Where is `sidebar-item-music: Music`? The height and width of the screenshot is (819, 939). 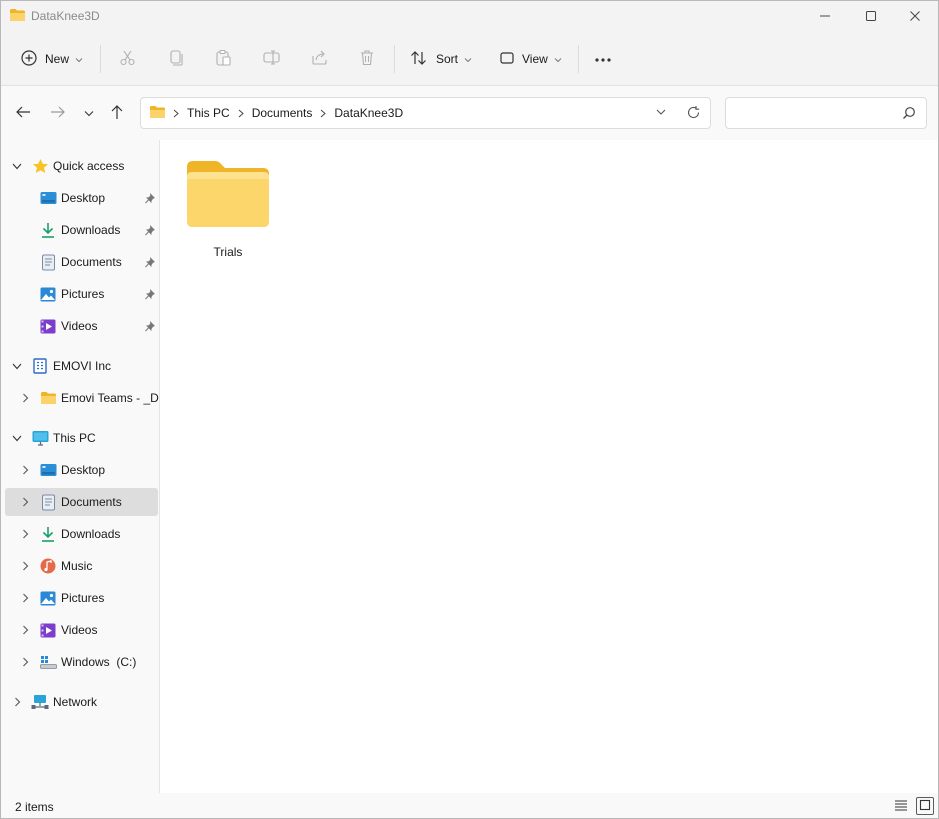 sidebar-item-music: Music is located at coordinates (81, 566).